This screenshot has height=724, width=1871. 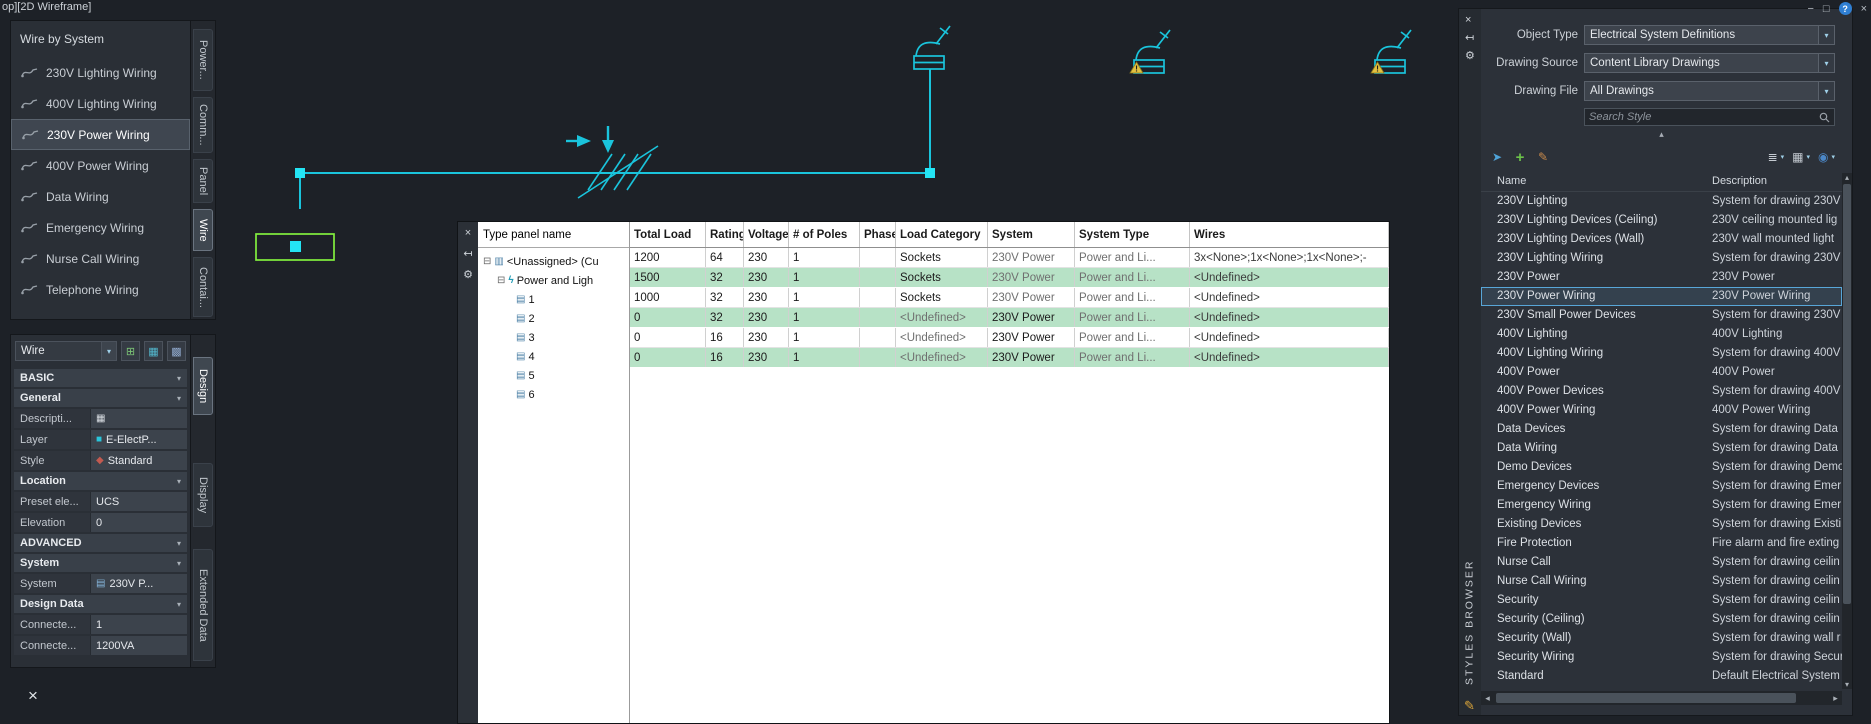 What do you see at coordinates (1520, 157) in the screenshot?
I see `add-style-icon: +` at bounding box center [1520, 157].